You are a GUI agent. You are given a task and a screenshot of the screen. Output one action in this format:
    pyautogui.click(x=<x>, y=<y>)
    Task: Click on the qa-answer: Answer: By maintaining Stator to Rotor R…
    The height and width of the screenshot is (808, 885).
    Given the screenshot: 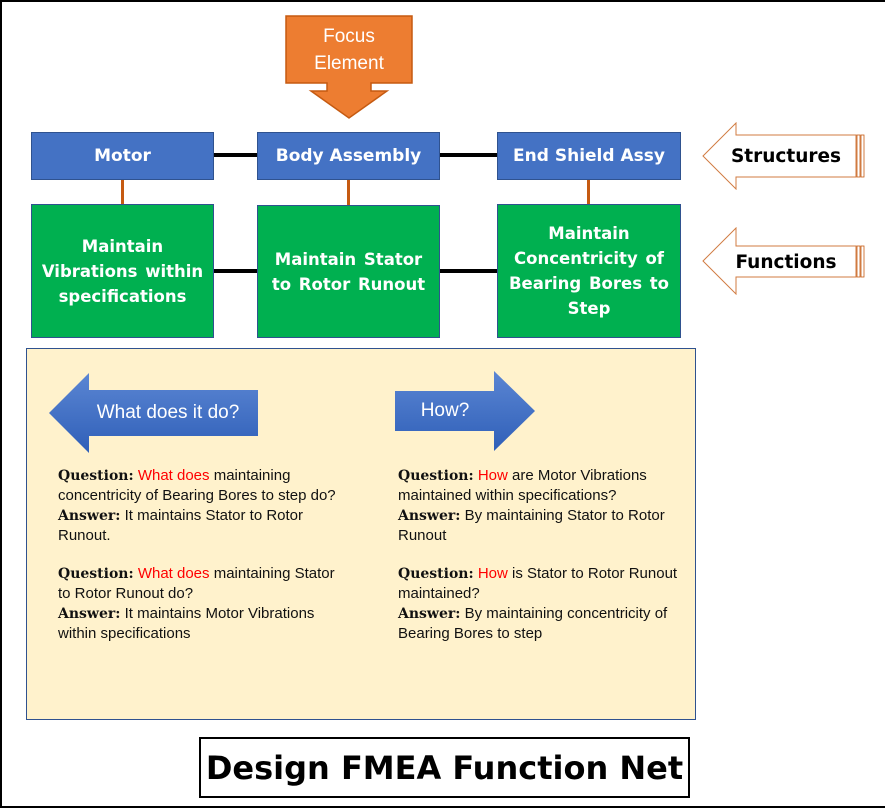 What is the action you would take?
    pyautogui.click(x=531, y=525)
    